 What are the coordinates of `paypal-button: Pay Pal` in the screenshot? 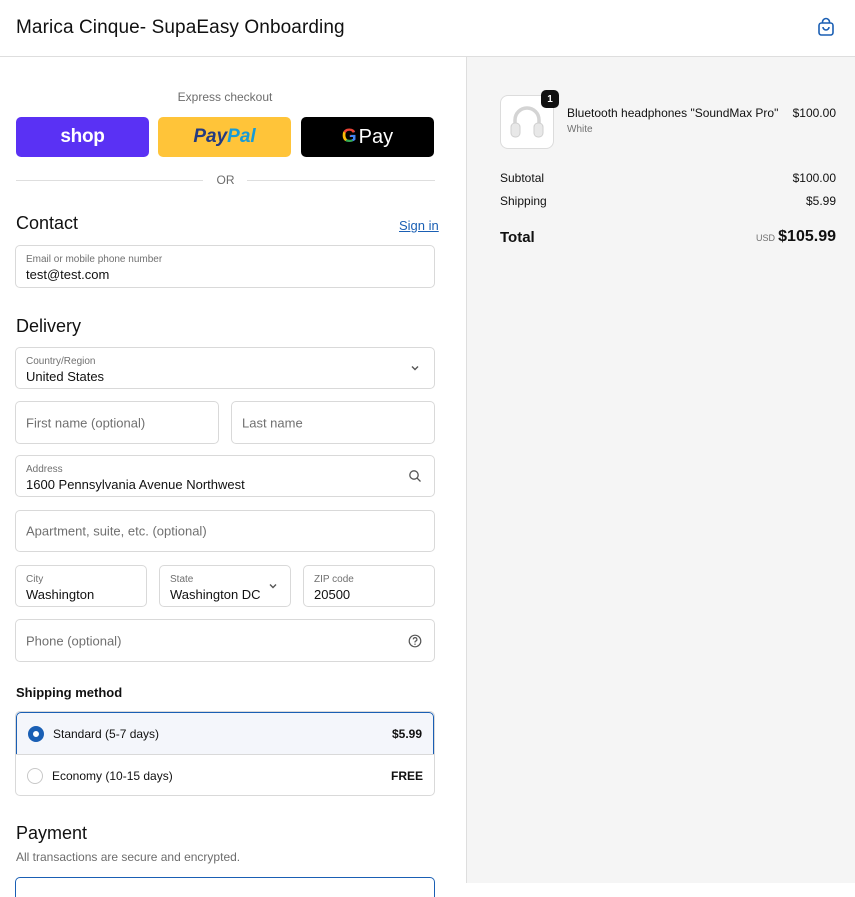 It's located at (224, 137).